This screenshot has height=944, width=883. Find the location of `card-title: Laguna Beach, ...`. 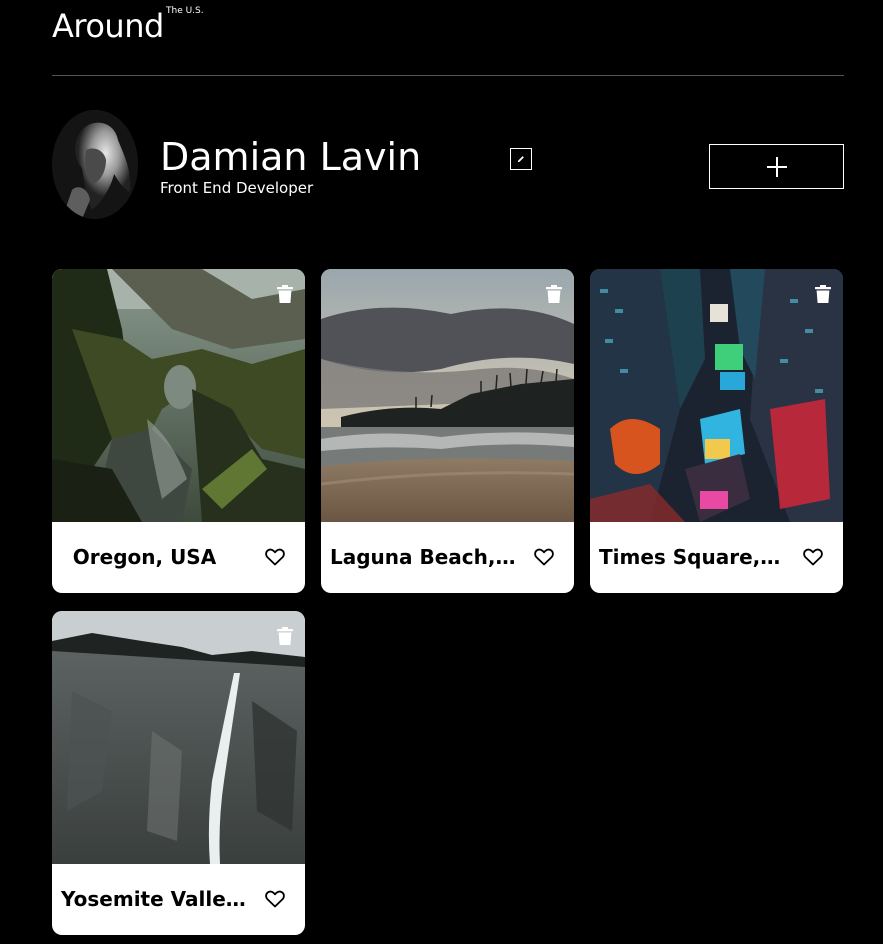

card-title: Laguna Beach, ... is located at coordinates (424, 557).